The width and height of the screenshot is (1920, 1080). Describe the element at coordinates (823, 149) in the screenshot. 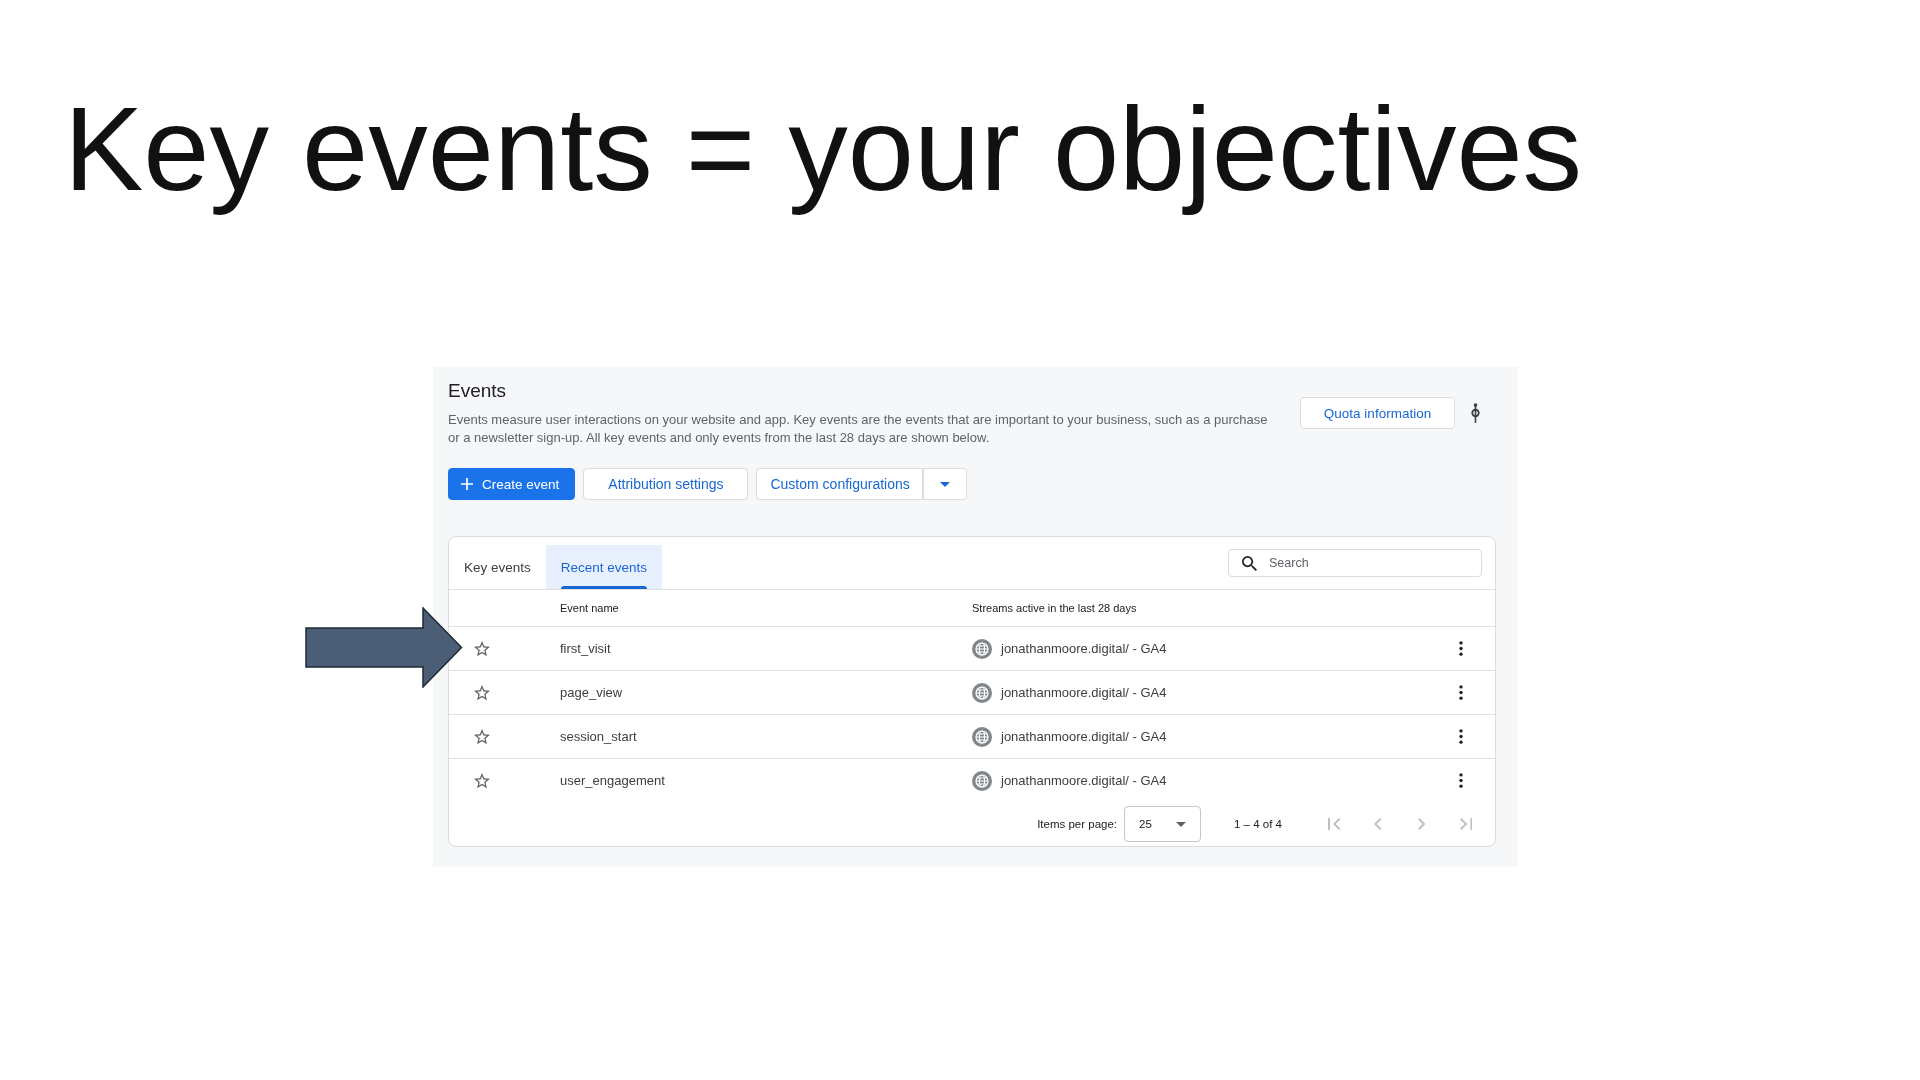

I see `slide-title: Key events = your objectives` at that location.